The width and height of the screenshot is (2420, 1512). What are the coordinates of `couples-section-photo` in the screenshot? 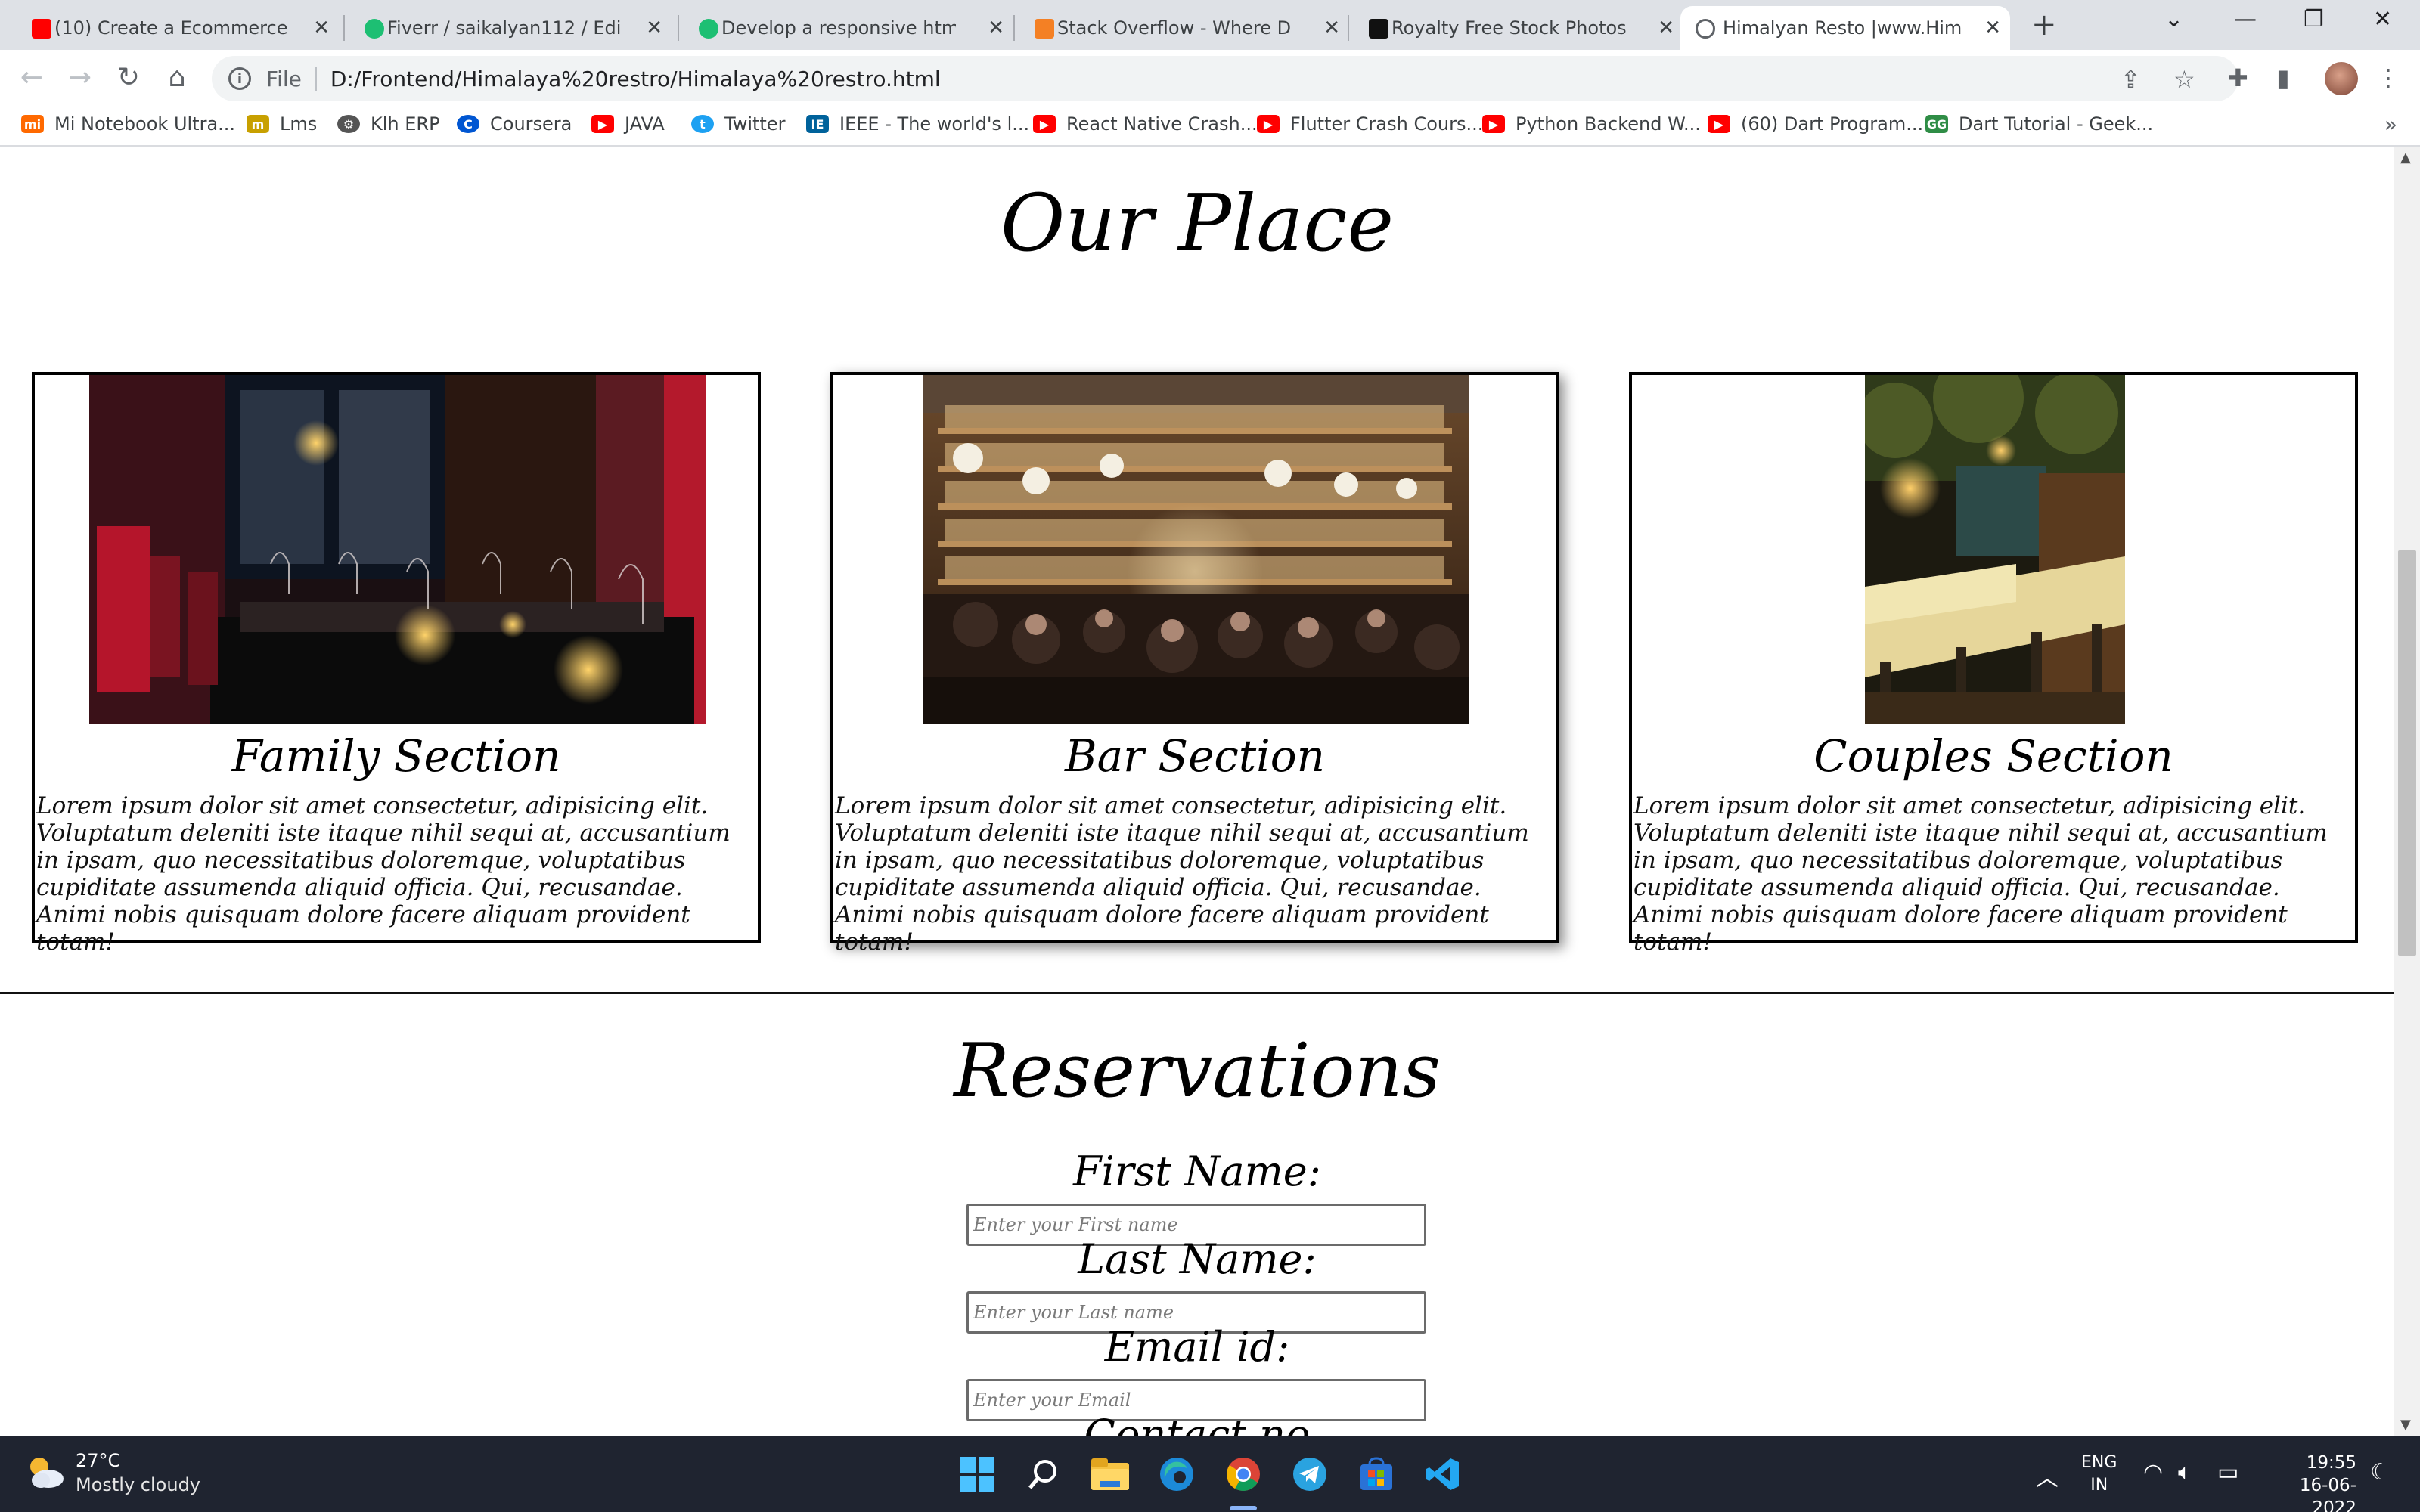 It's located at (1995, 549).